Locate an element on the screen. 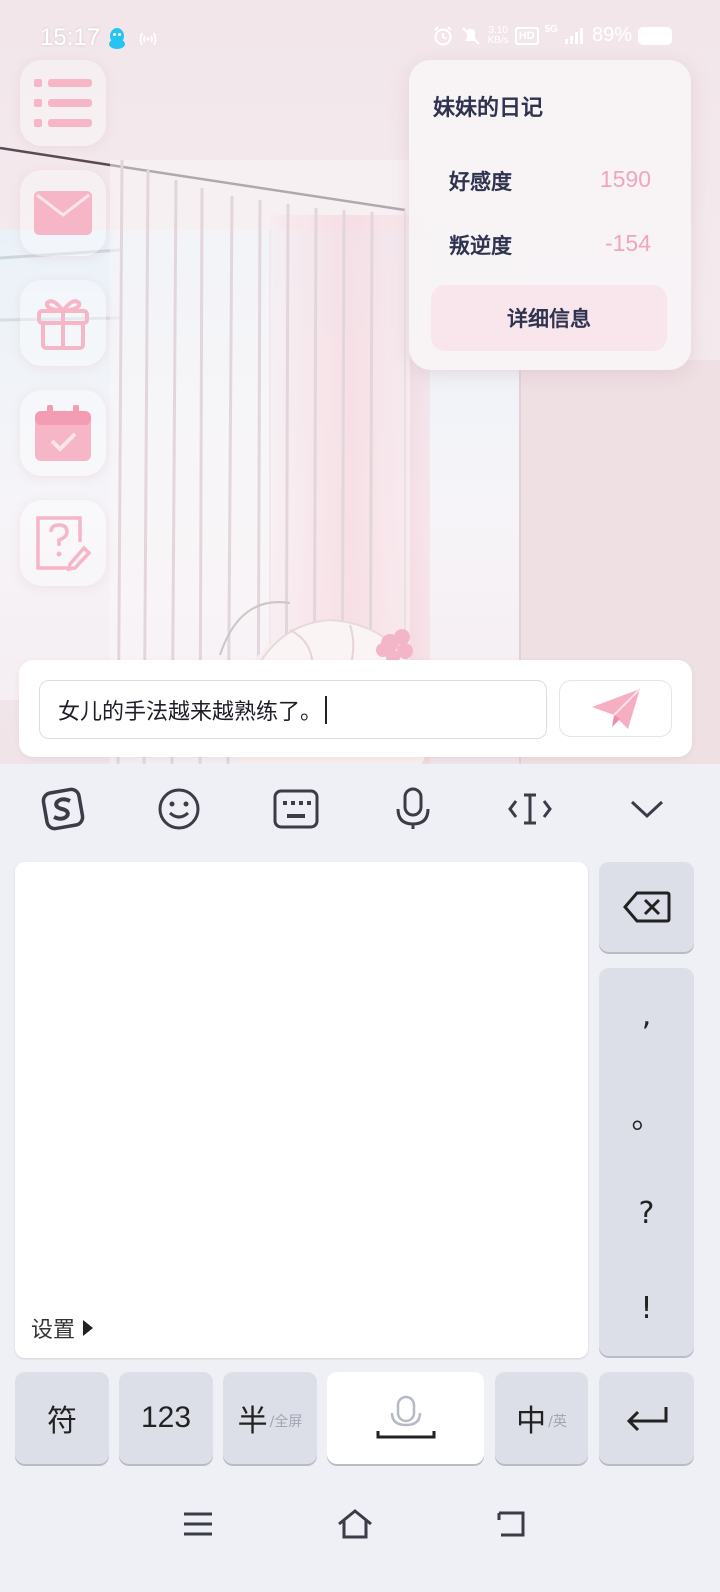 Image resolution: width=720 pixels, height=1592 pixels. language-key-sub: /英 is located at coordinates (557, 1422).